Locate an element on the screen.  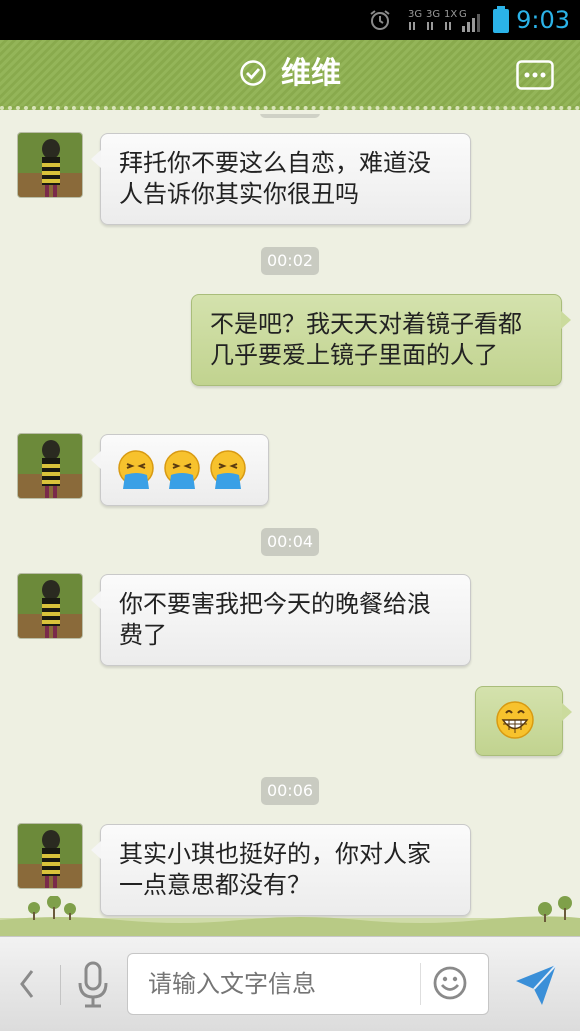
field-divider is located at coordinates (420, 984).